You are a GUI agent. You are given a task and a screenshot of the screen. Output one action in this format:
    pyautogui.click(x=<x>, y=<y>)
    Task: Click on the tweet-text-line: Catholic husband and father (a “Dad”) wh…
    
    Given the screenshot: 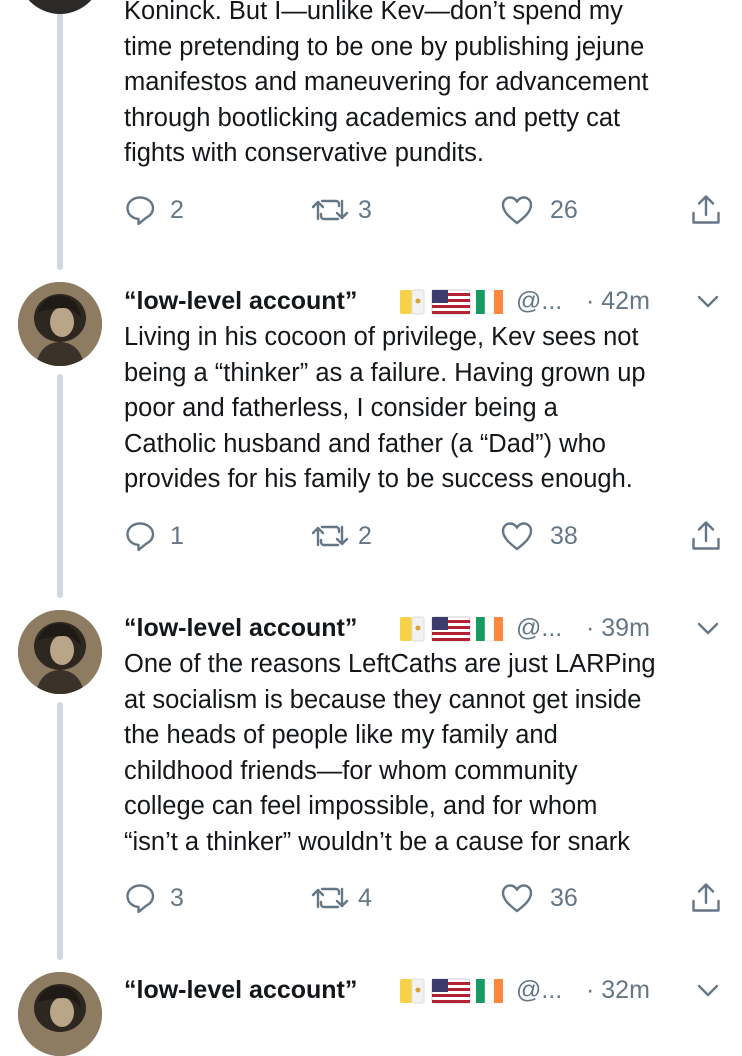 What is the action you would take?
    pyautogui.click(x=365, y=443)
    